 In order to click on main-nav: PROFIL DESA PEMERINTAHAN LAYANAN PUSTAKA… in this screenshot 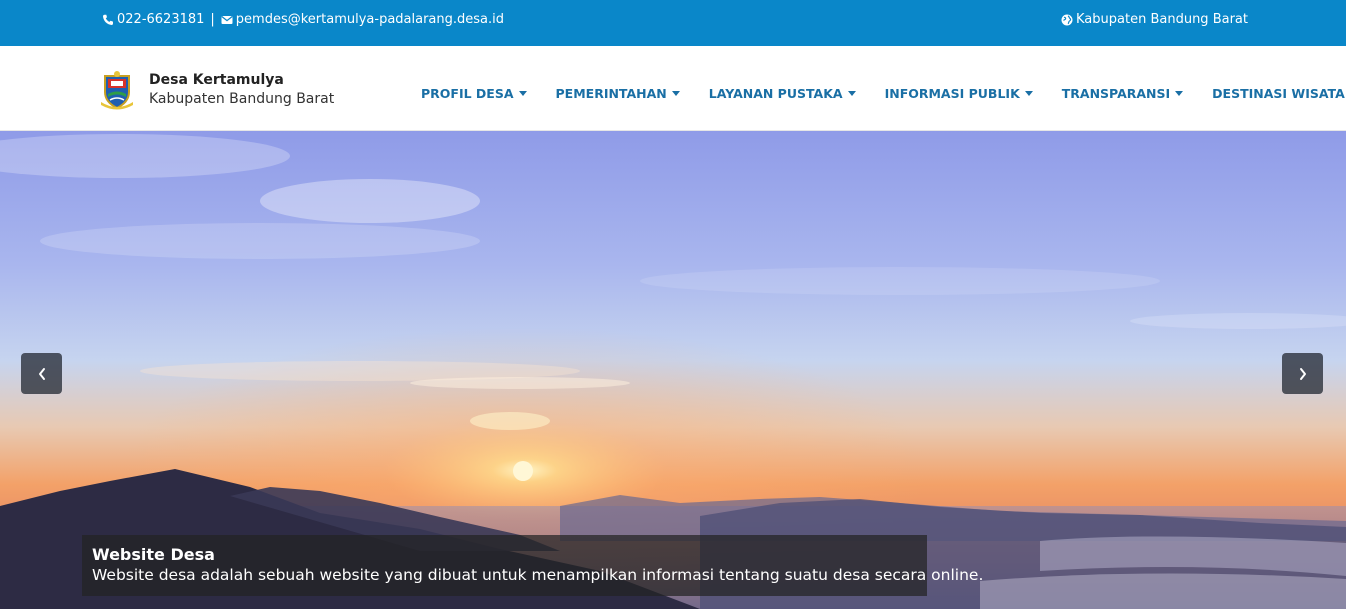, I will do `click(883, 93)`.